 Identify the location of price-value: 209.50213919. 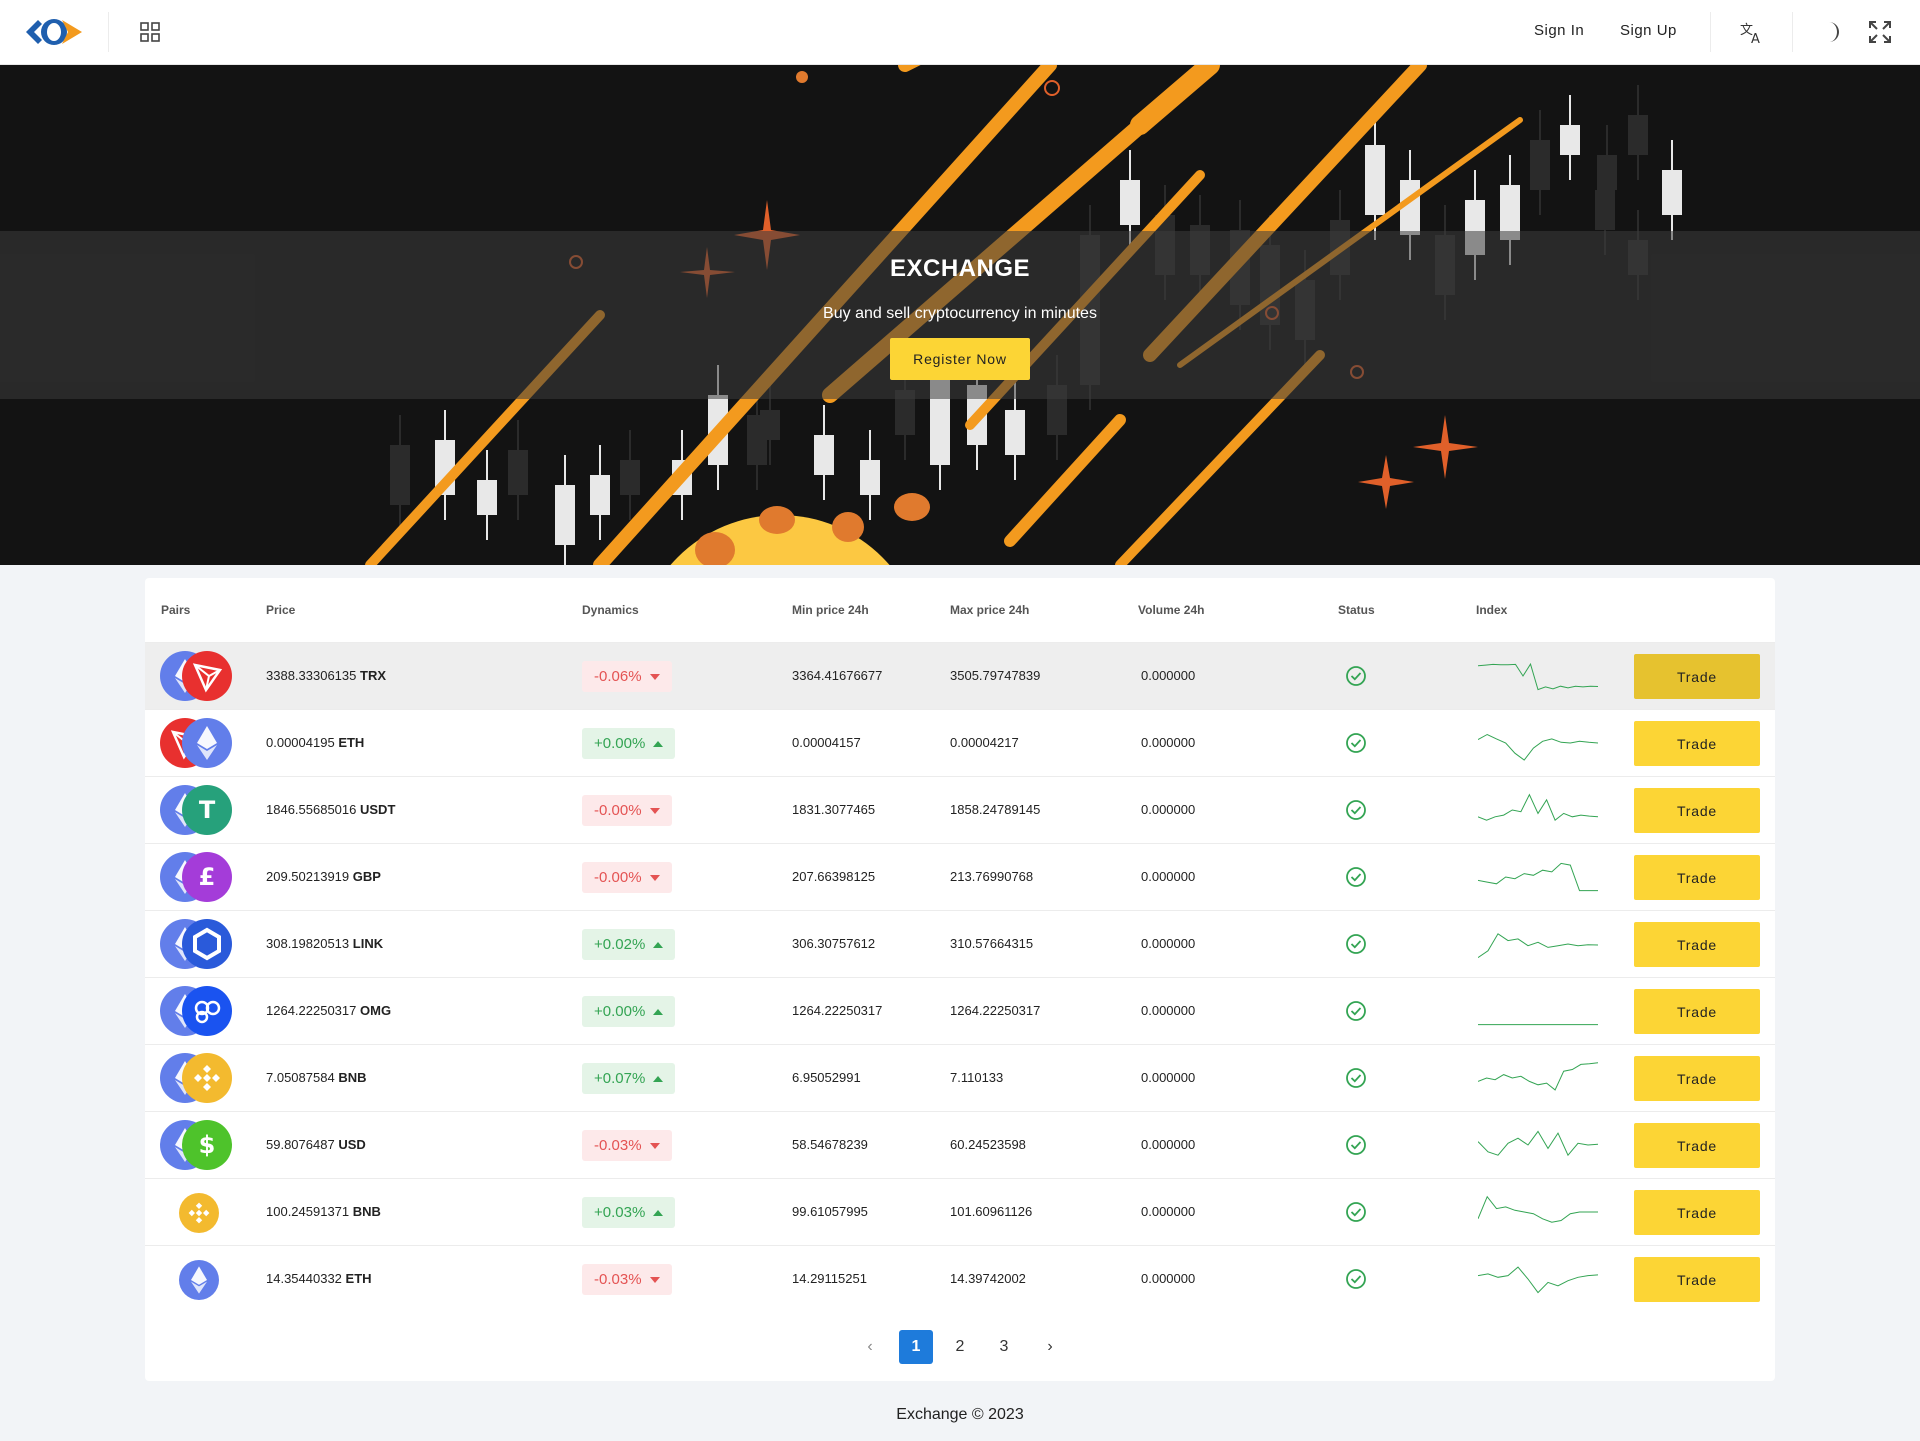
(308, 876).